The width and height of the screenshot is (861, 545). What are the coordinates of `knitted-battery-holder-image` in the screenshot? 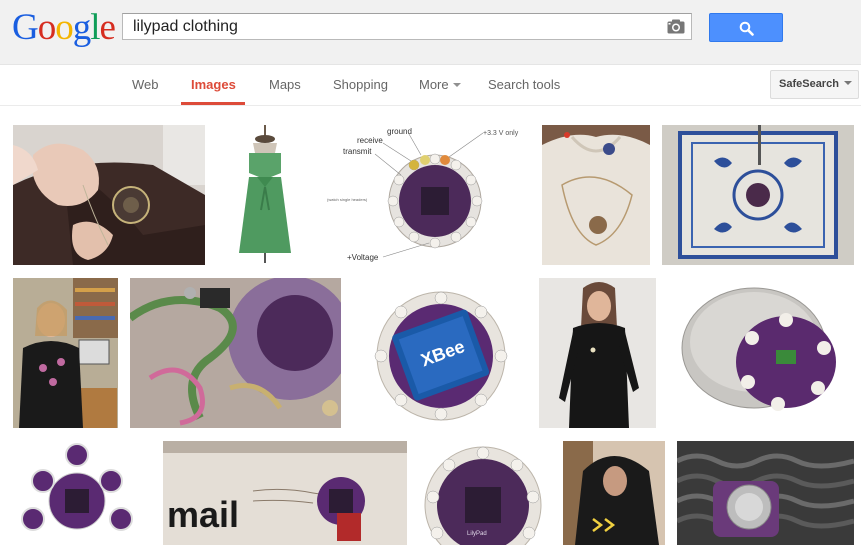 It's located at (765, 493).